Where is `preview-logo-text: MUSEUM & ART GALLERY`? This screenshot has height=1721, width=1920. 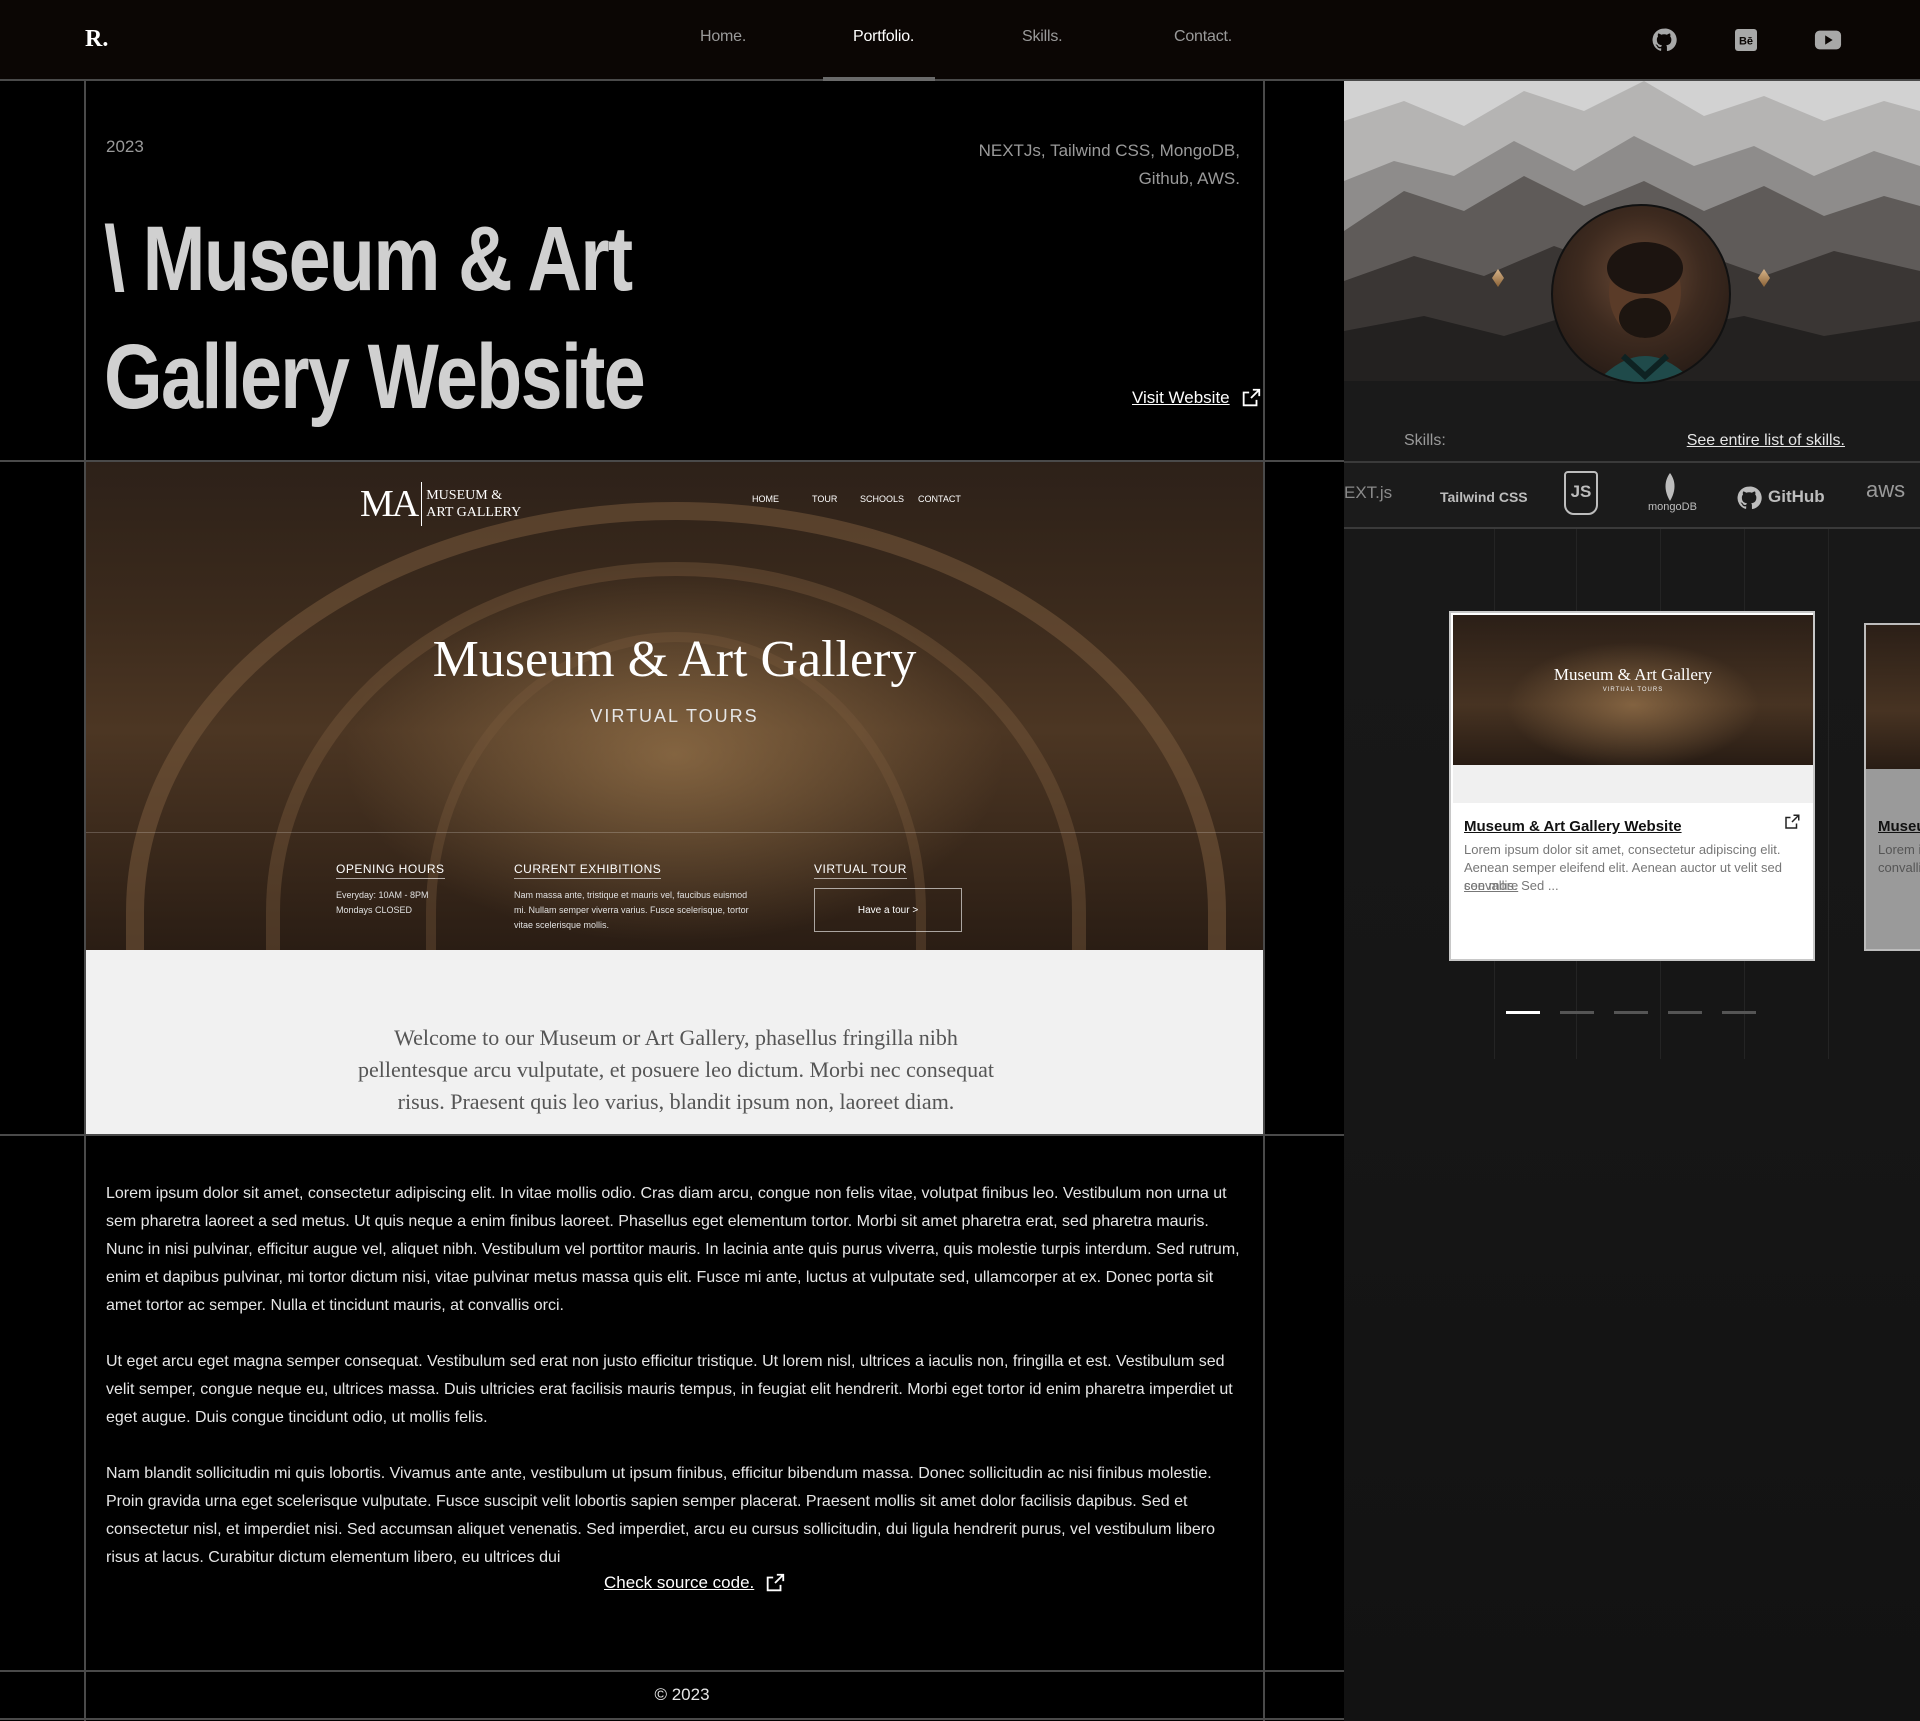
preview-logo-text: MUSEUM & ART GALLERY is located at coordinates (473, 504).